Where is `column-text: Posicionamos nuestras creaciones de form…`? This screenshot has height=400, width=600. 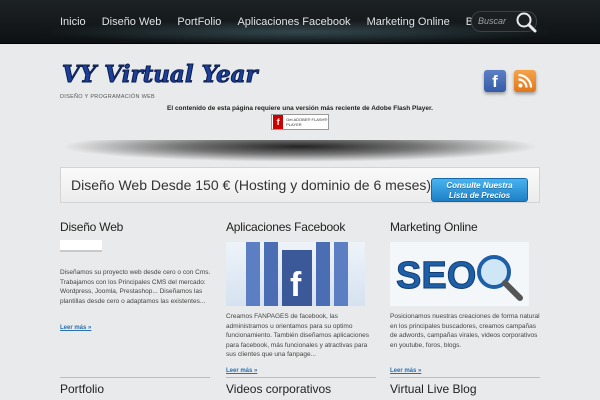 column-text: Posicionamos nuestras creaciones de form… is located at coordinates (465, 331).